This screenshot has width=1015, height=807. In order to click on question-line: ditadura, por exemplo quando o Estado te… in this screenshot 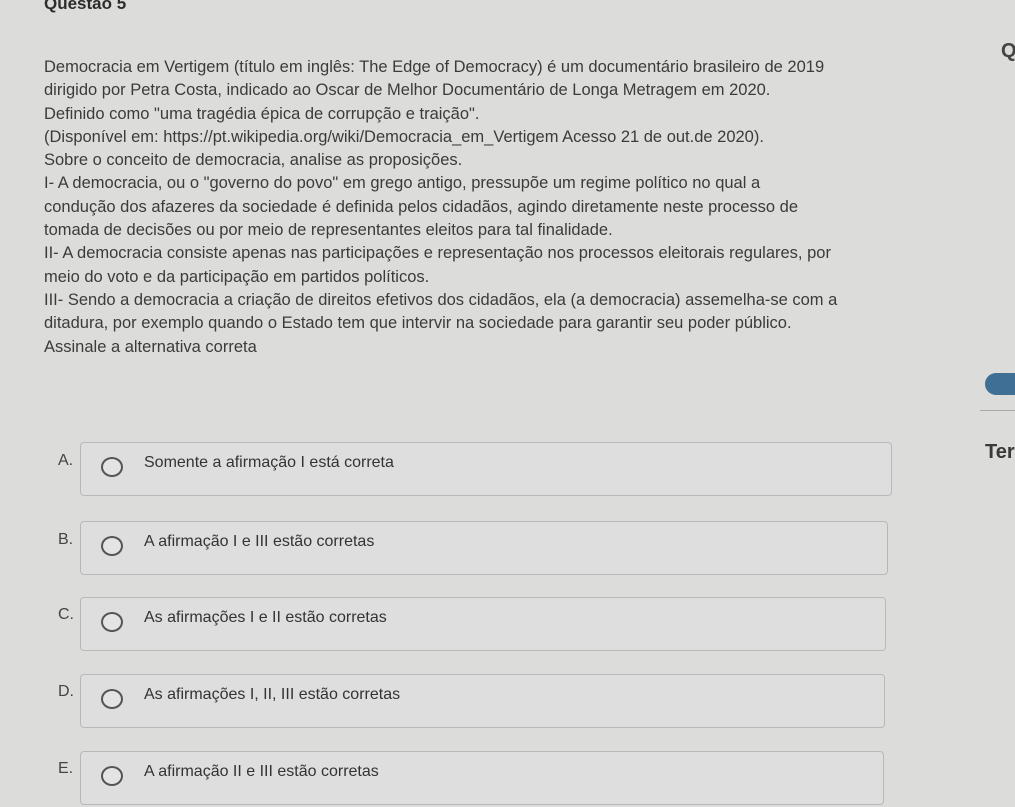, I will do `click(418, 323)`.